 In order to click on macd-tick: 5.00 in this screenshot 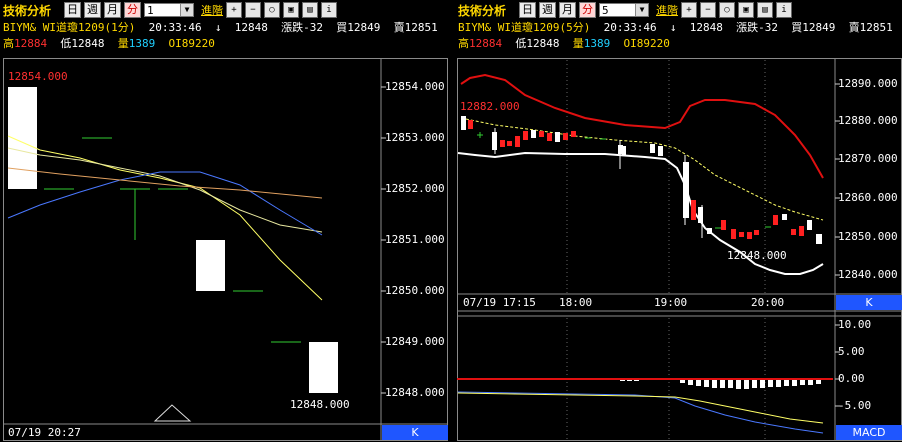, I will do `click(851, 351)`.